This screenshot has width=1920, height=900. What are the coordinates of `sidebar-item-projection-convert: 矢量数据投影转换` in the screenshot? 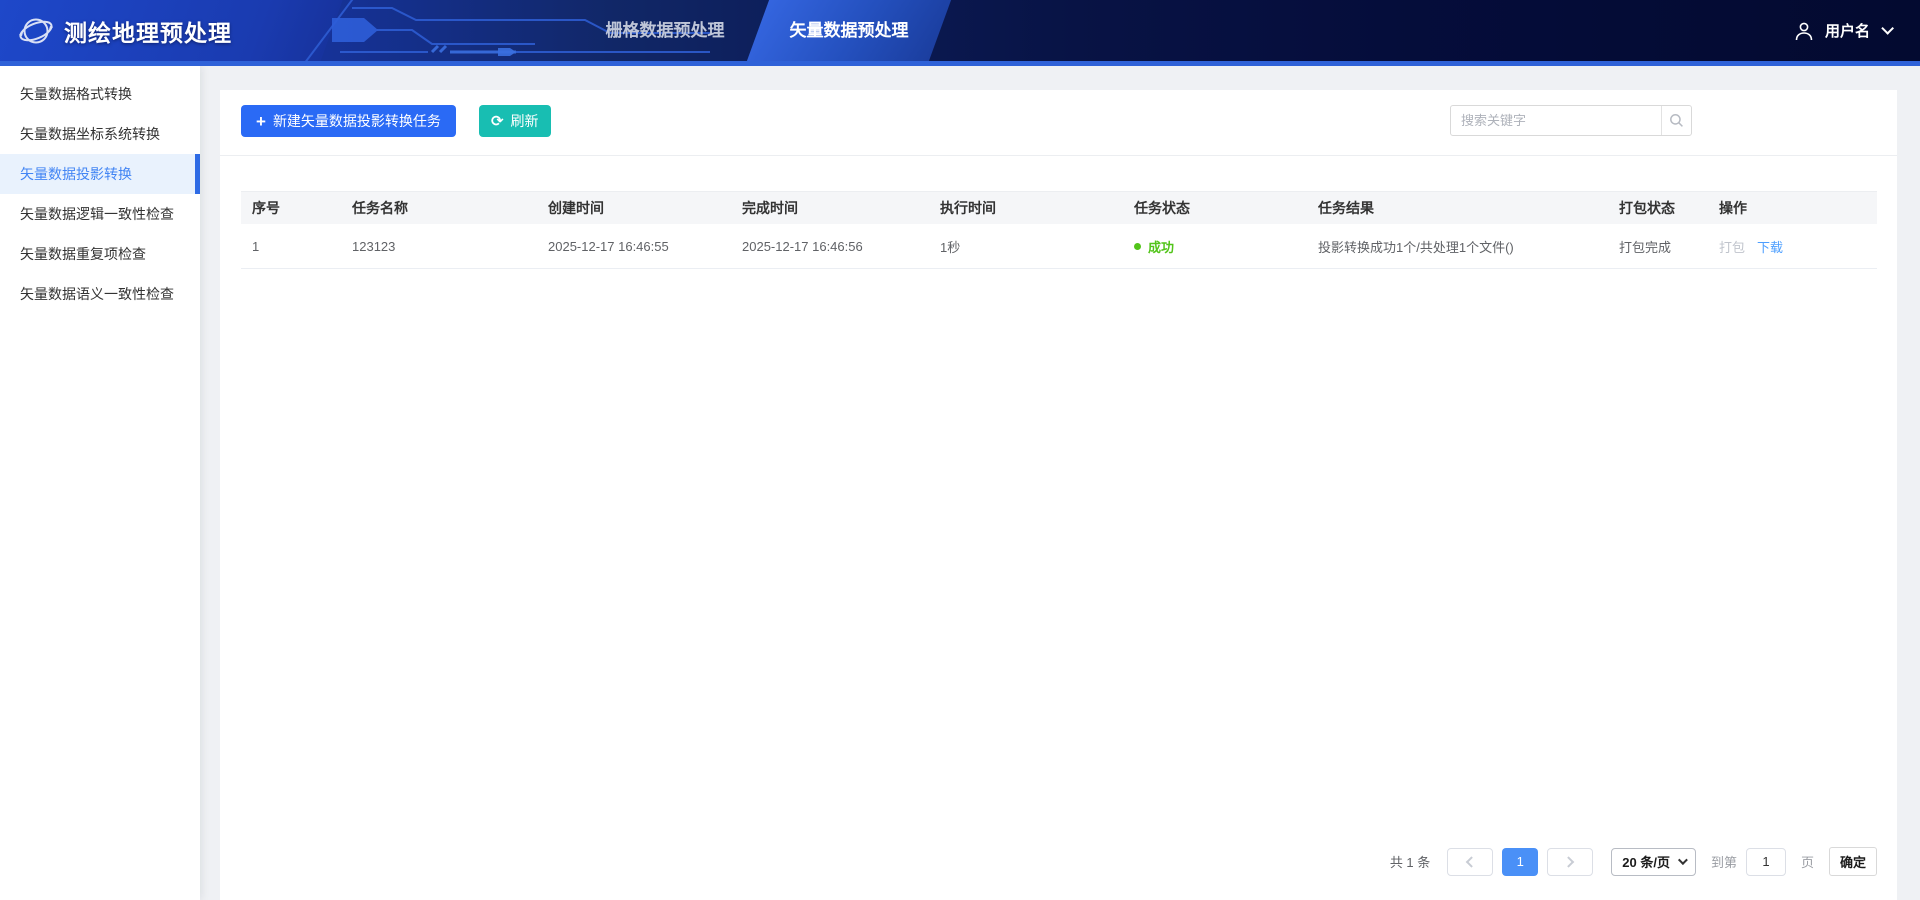 It's located at (100, 174).